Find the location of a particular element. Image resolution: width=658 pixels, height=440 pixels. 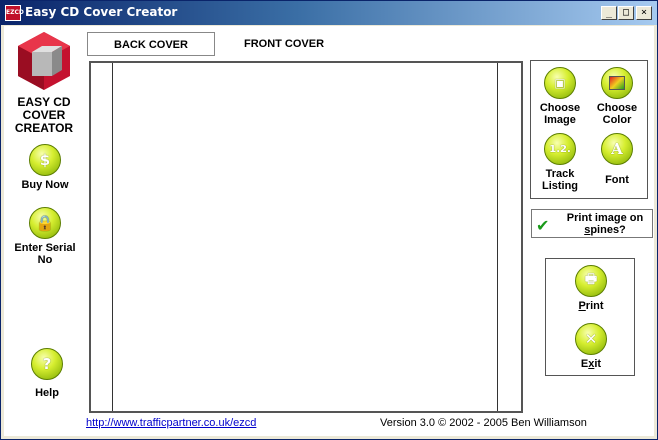

version-text: Version 3.0 © 2002 - 2005 Ben Williamson is located at coordinates (483, 423).